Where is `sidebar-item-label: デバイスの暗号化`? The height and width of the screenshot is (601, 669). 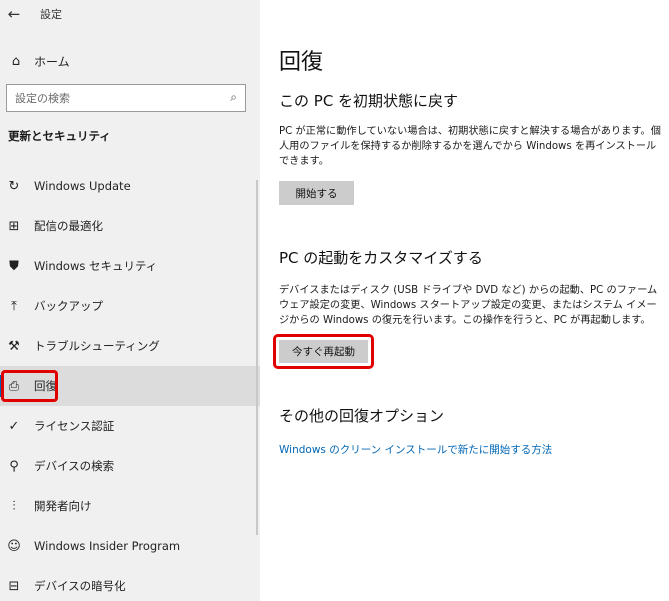
sidebar-item-label: デバイスの暗号化 is located at coordinates (80, 586).